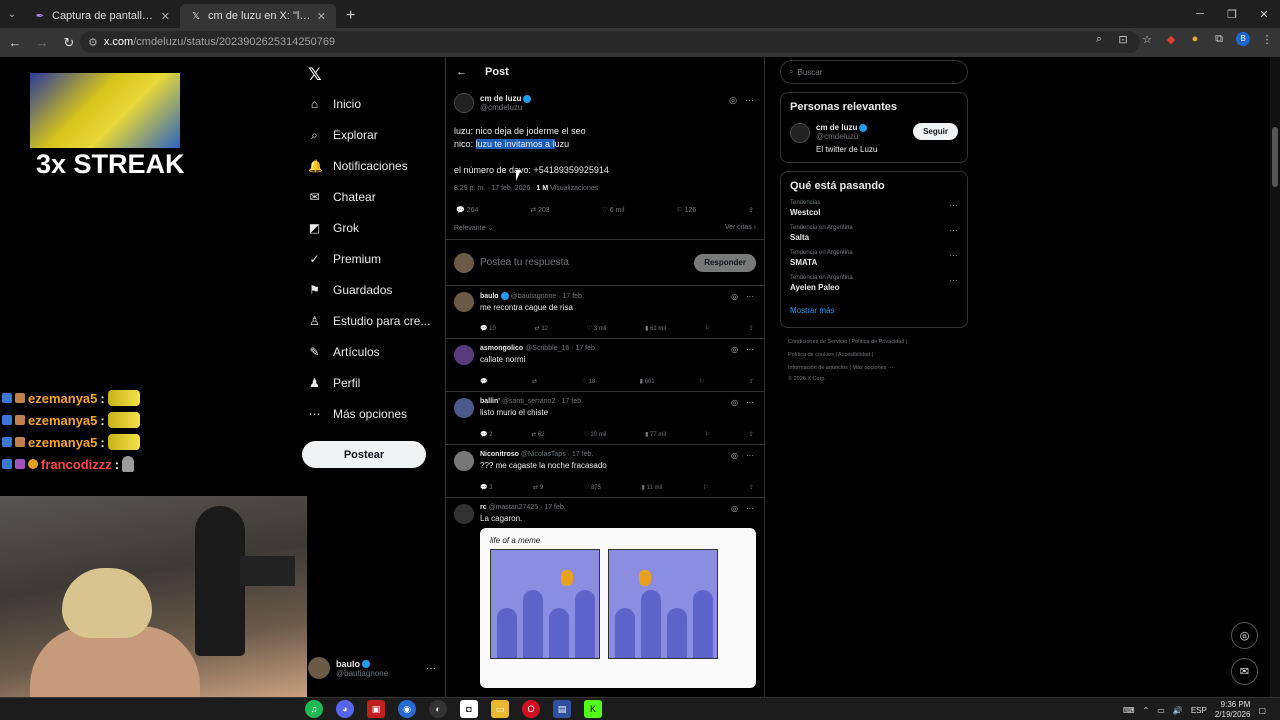  Describe the element at coordinates (562, 709) in the screenshot. I see `app-icon: ▤` at that location.